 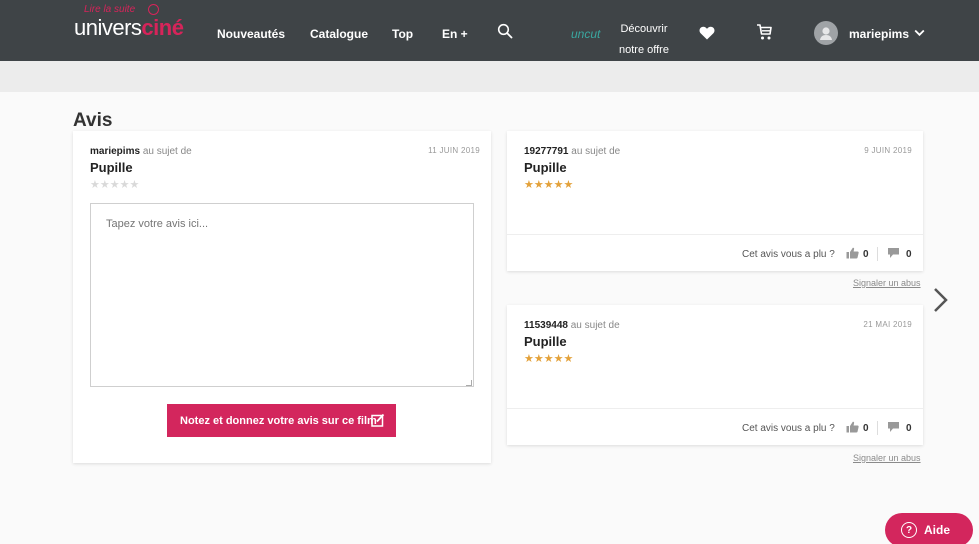 I want to click on review-author: 19277791, so click(x=546, y=151).